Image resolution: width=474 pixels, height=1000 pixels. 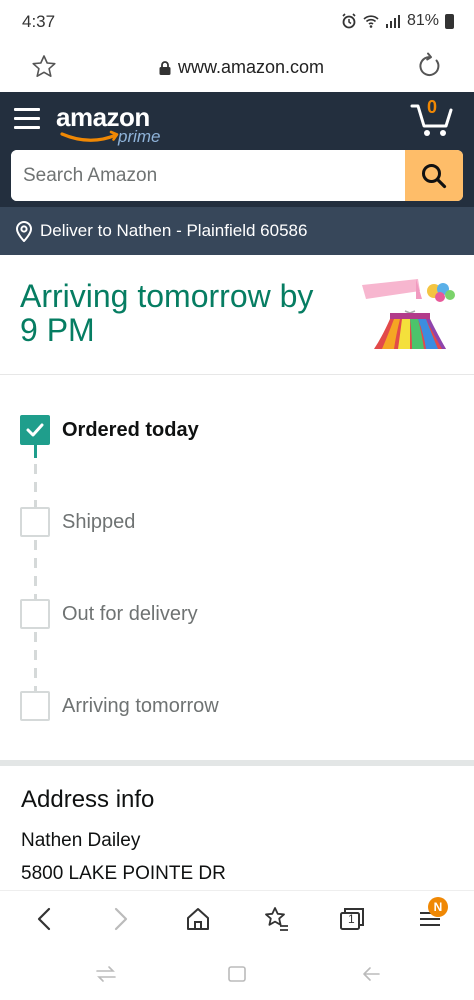 What do you see at coordinates (39, 21) in the screenshot?
I see `status-time: 4:37` at bounding box center [39, 21].